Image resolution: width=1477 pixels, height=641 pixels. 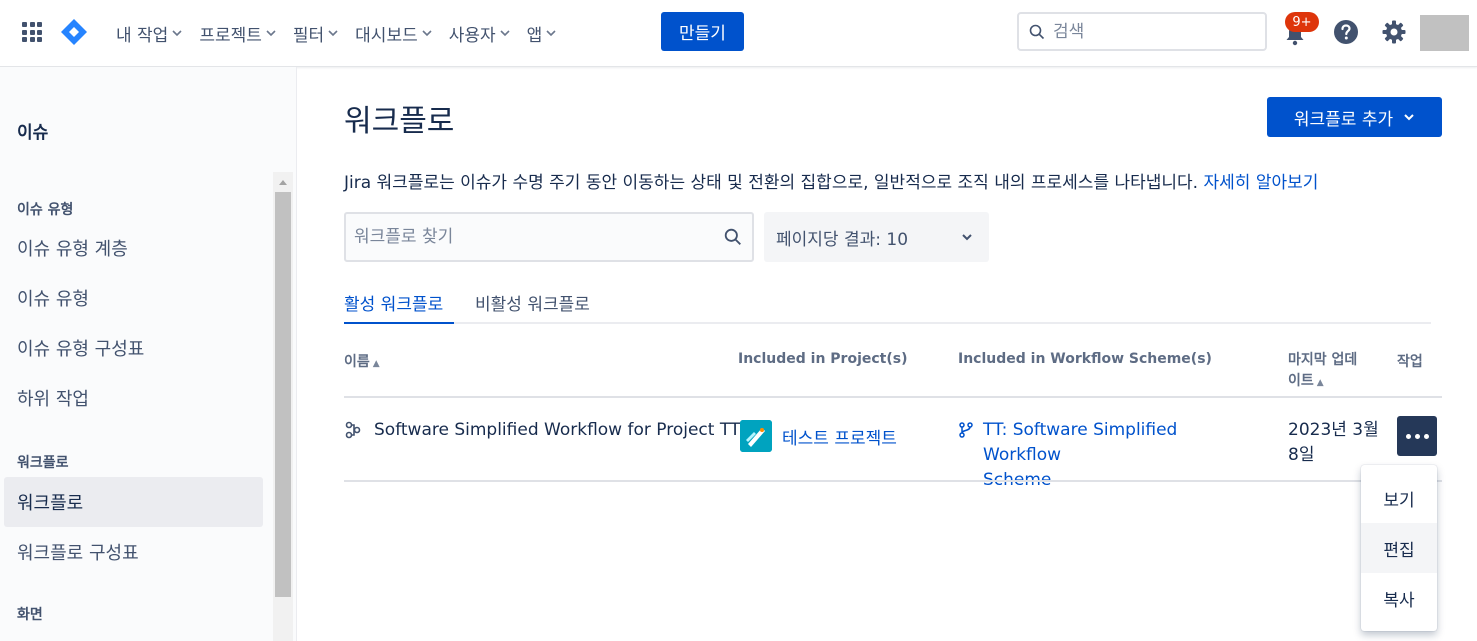 What do you see at coordinates (534, 237) in the screenshot?
I see `workflow-search-input` at bounding box center [534, 237].